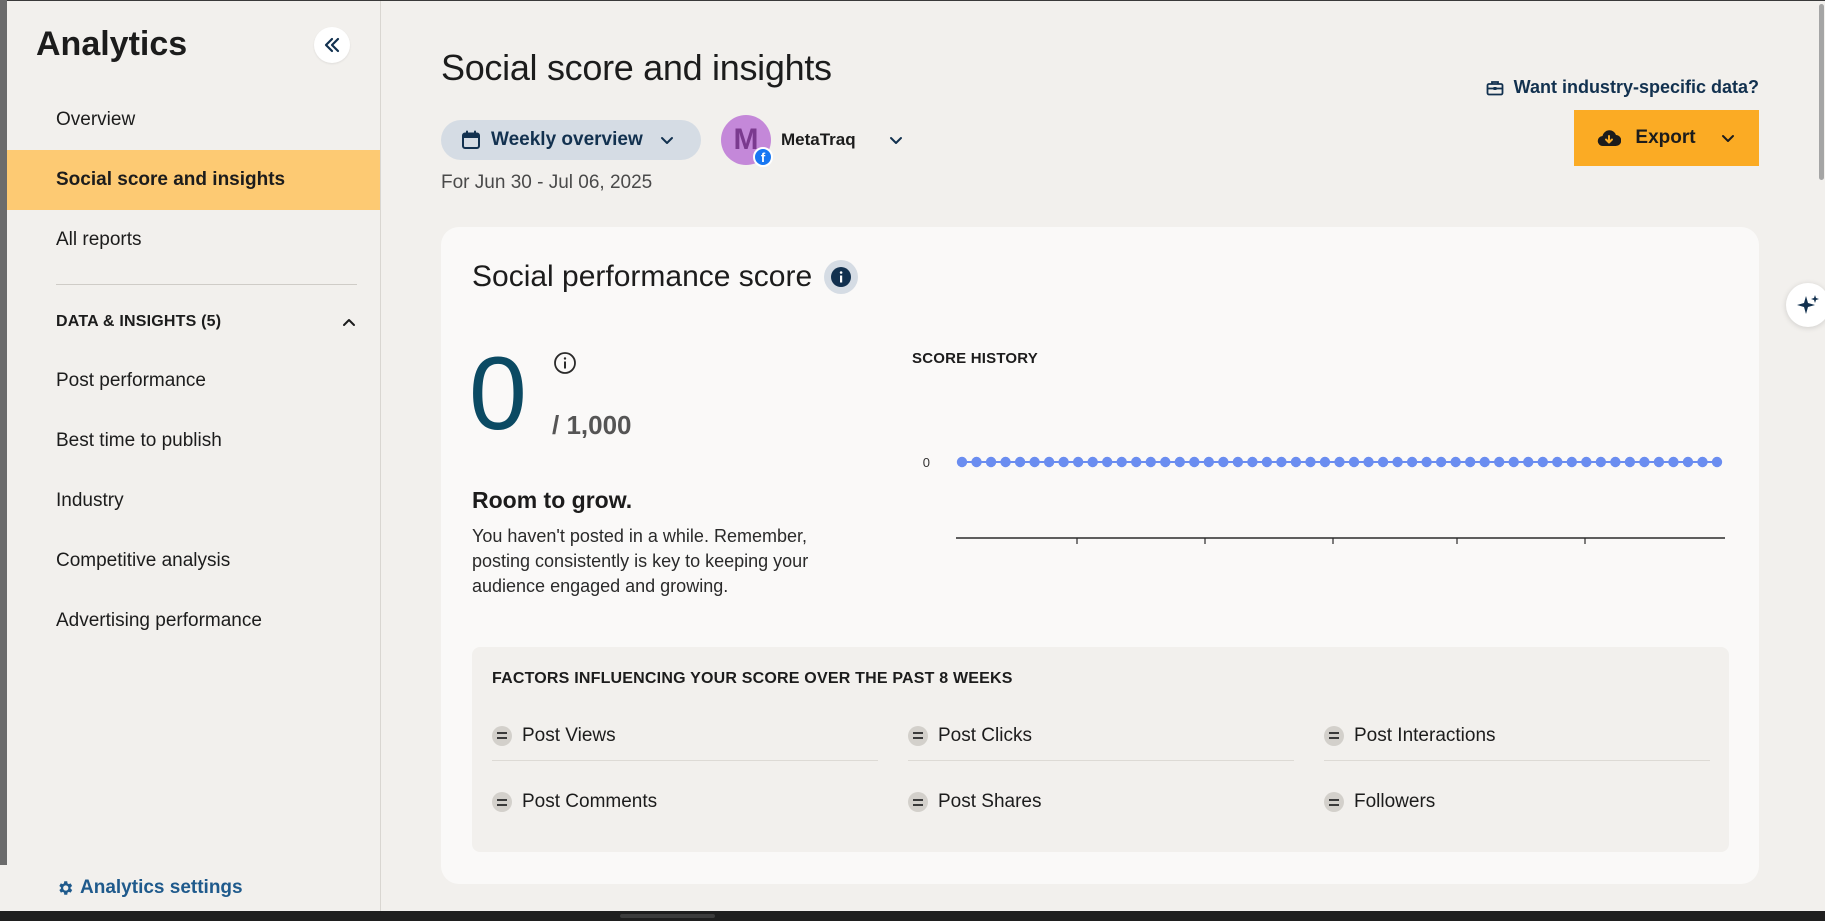  Describe the element at coordinates (161, 887) in the screenshot. I see `settings-label: Analytics settings` at that location.